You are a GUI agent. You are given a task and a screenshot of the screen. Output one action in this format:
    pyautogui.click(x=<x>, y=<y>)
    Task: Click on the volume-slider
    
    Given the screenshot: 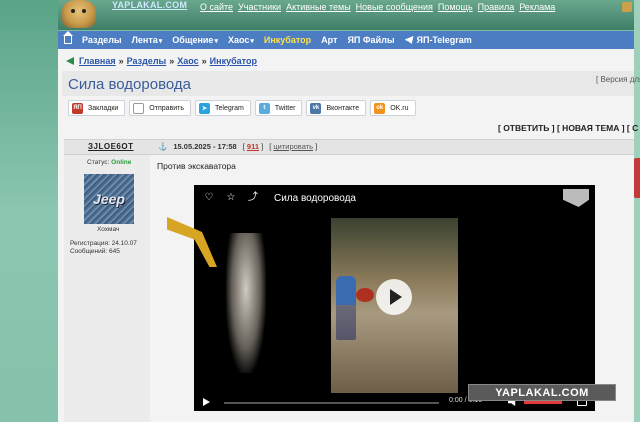 What is the action you would take?
    pyautogui.click(x=543, y=402)
    